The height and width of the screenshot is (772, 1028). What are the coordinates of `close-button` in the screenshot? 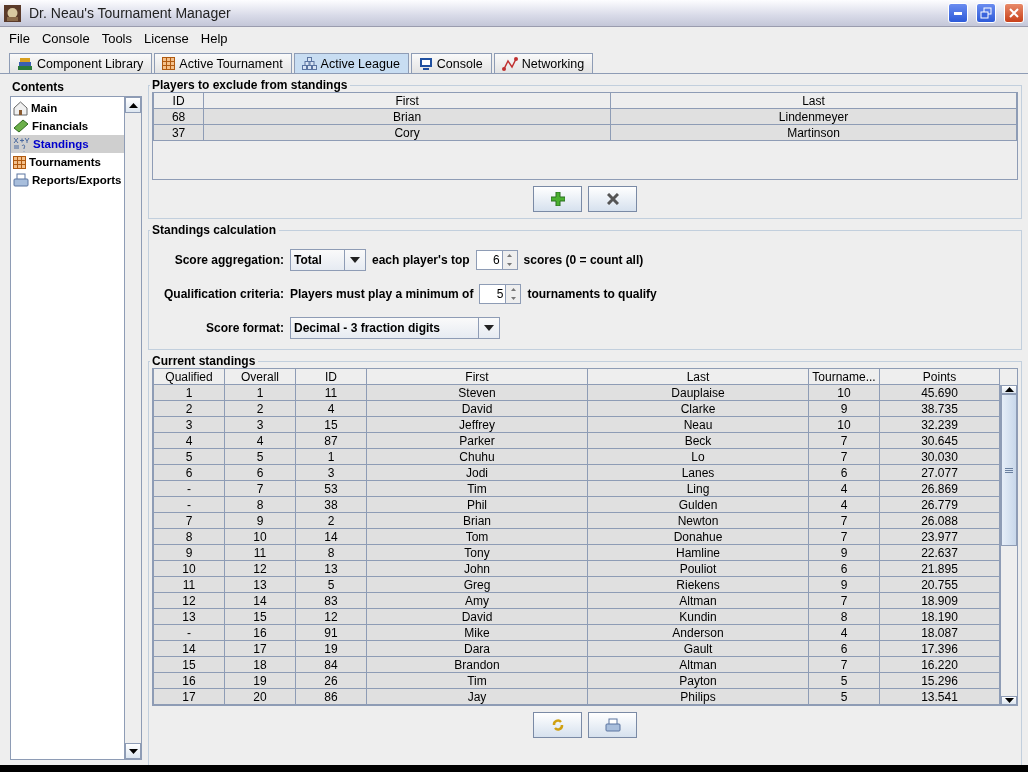 It's located at (1014, 13).